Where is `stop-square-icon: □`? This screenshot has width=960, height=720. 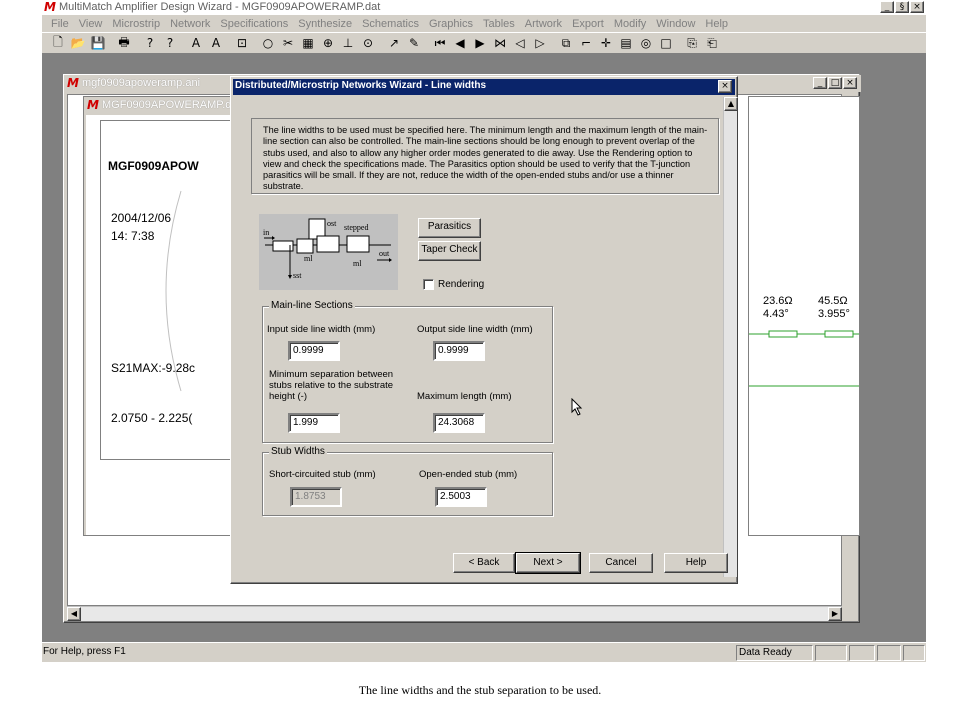
stop-square-icon: □ is located at coordinates (666, 43).